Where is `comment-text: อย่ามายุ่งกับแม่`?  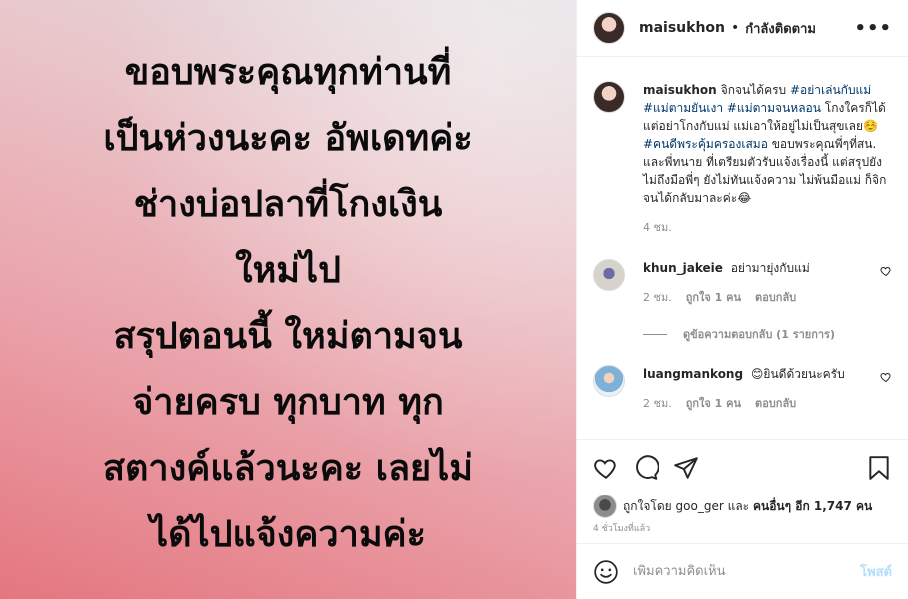 comment-text: อย่ามายุ่งกับแม่ is located at coordinates (770, 268).